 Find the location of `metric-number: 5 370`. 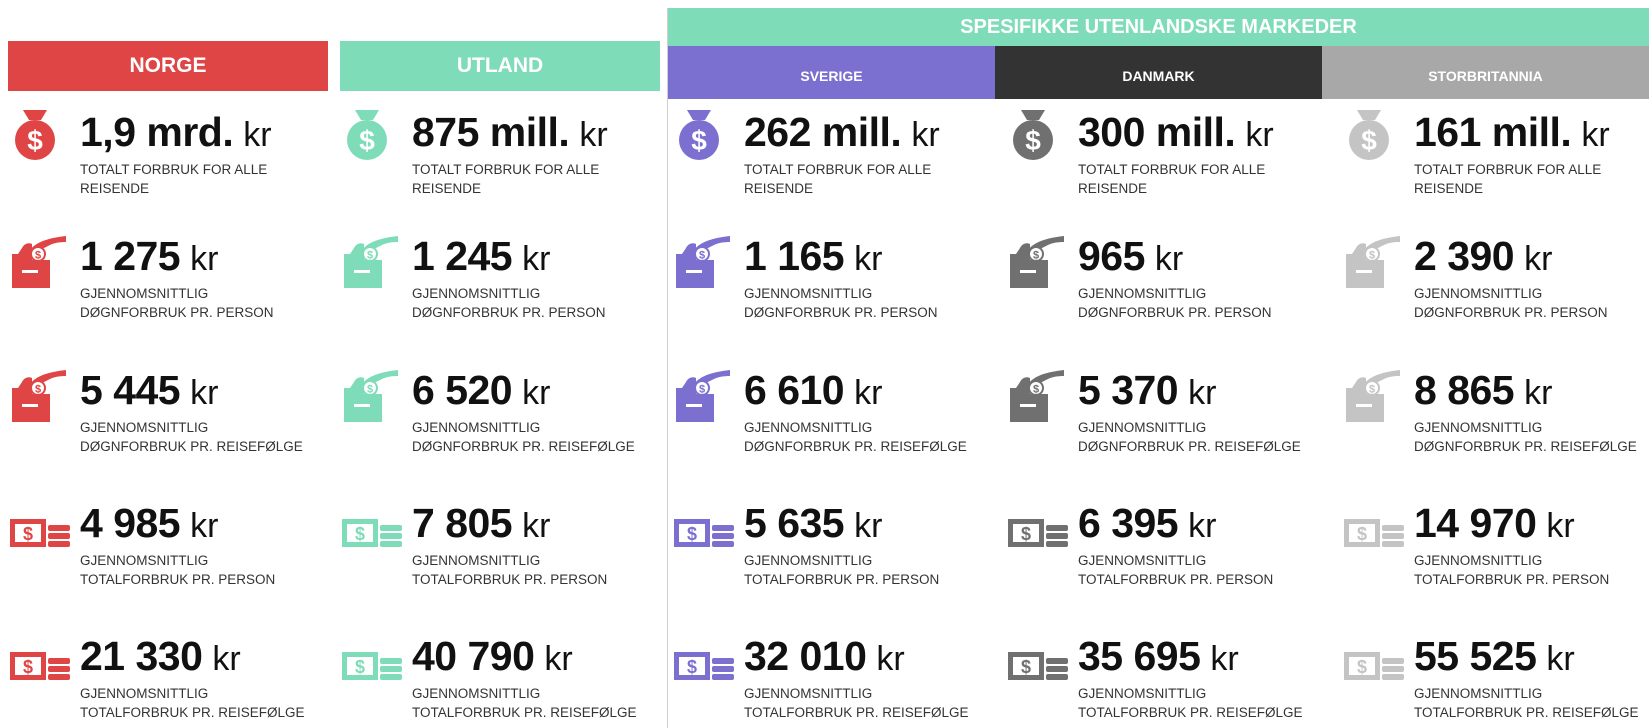

metric-number: 5 370 is located at coordinates (1128, 390).